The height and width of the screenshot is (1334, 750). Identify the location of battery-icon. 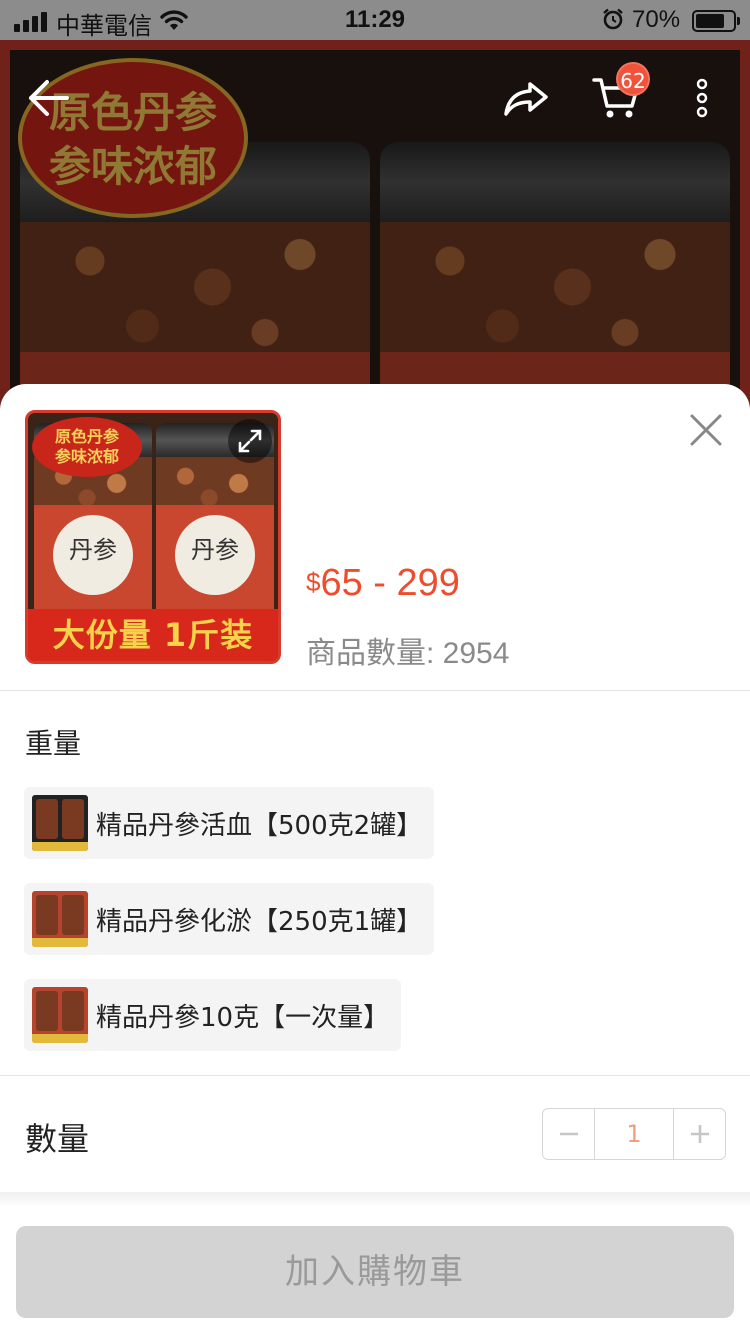
(716, 21).